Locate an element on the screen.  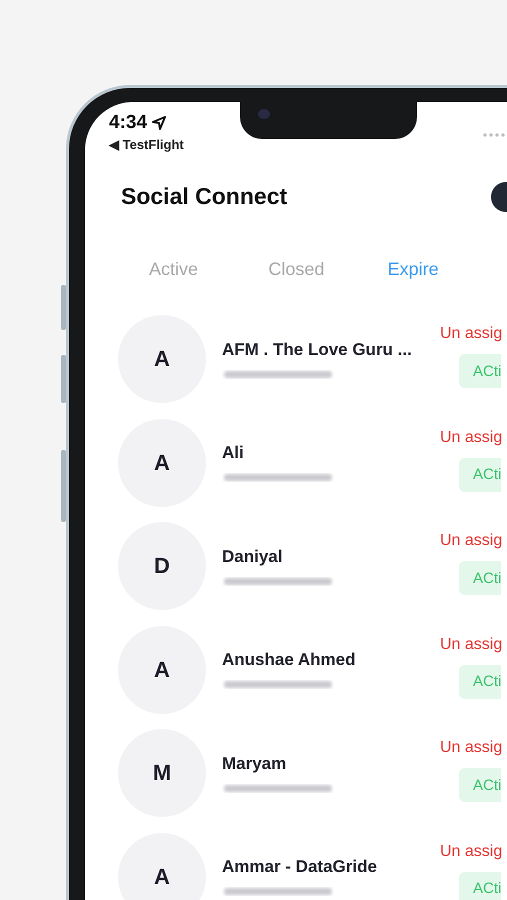
contact-name: Anushae Ahmed is located at coordinates (289, 660).